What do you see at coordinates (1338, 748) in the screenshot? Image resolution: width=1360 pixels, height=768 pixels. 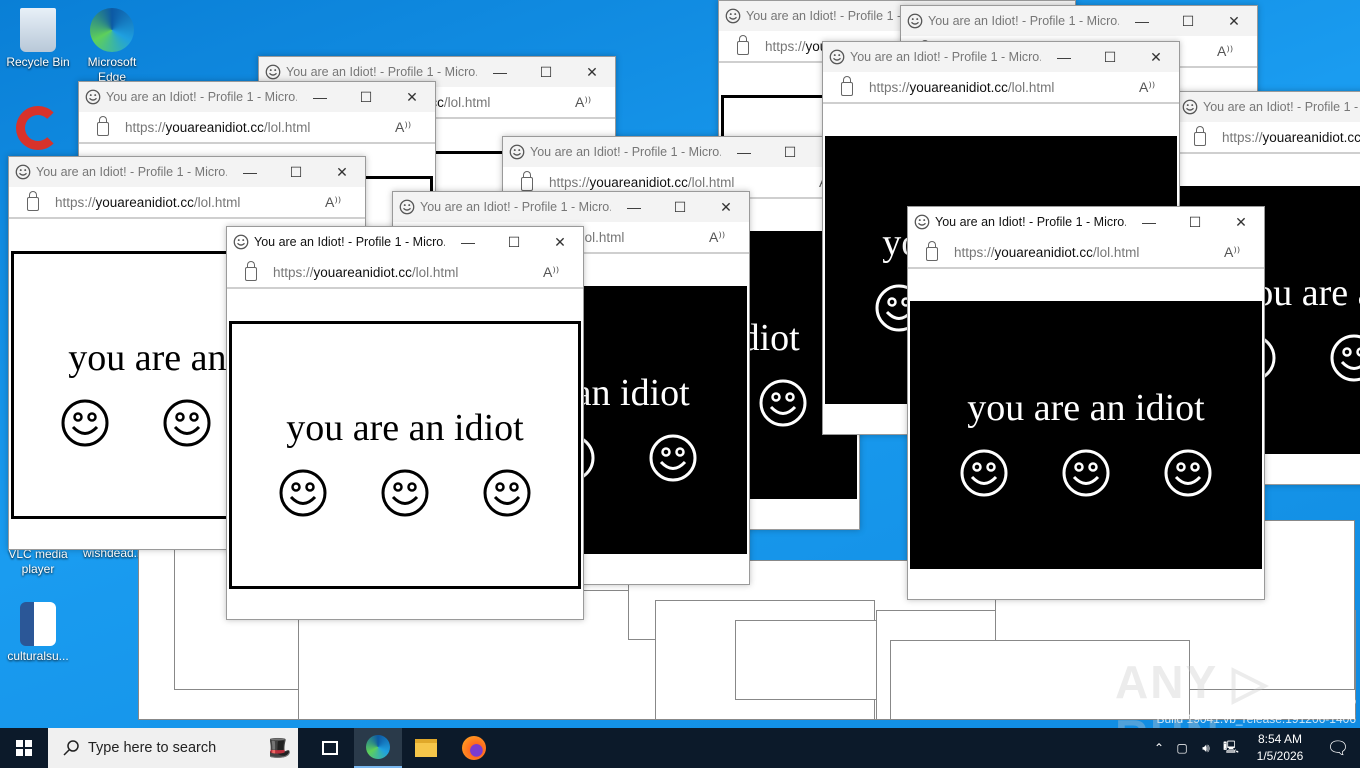 I see `notifications-icon: 🗨︎` at bounding box center [1338, 748].